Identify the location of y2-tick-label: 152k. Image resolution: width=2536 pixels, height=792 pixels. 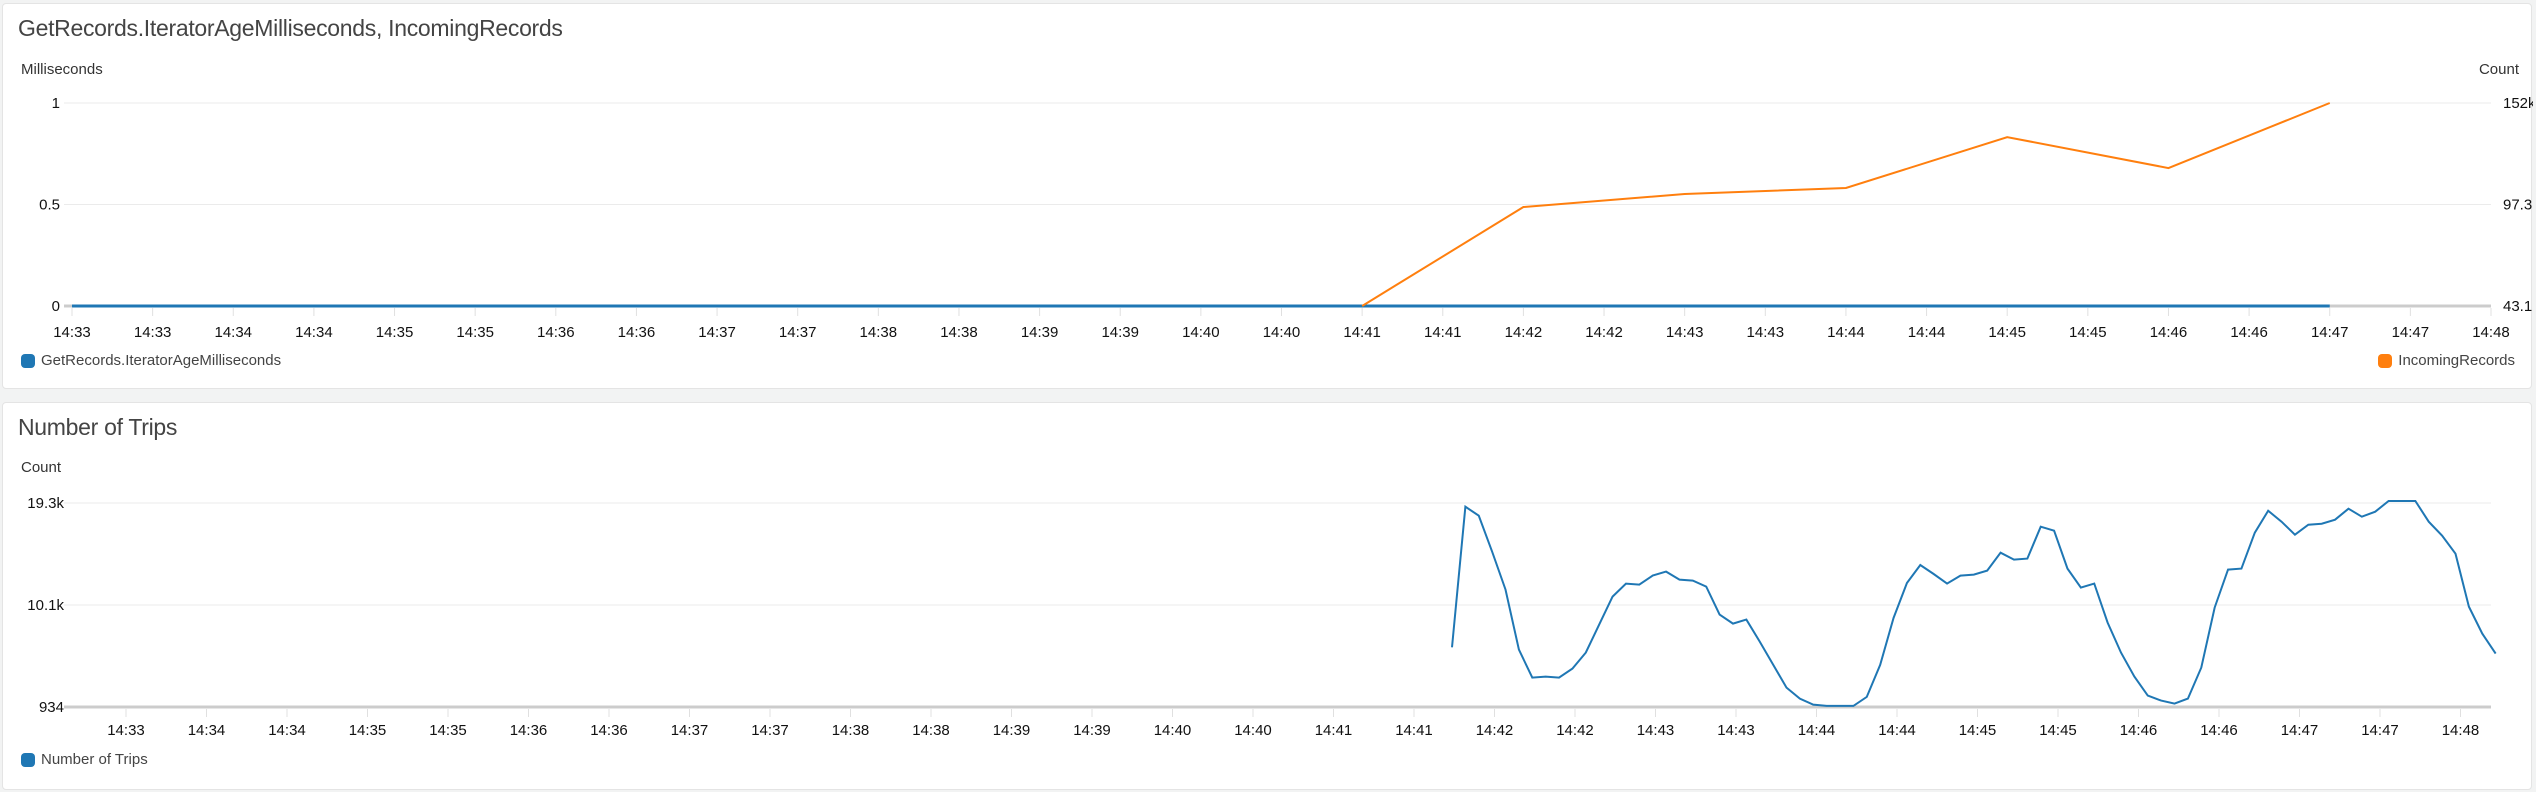
(2518, 103).